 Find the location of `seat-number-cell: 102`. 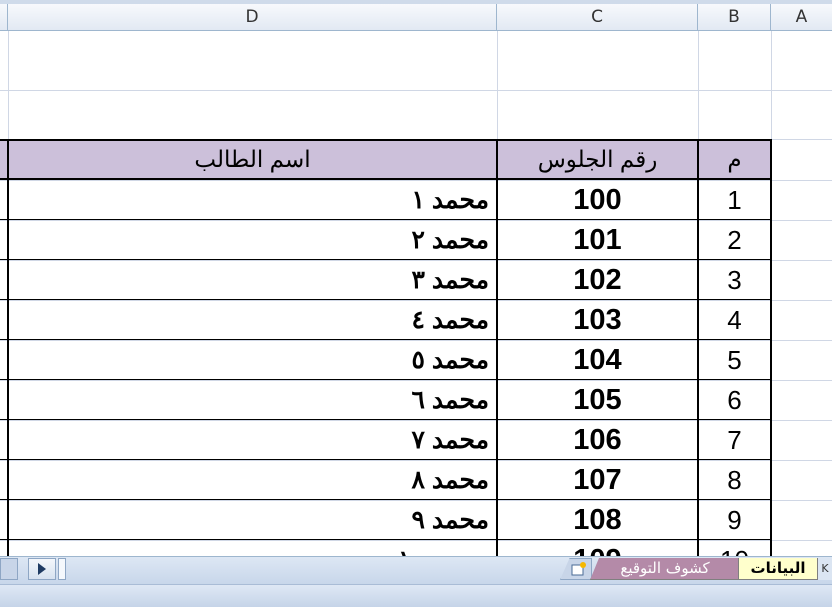

seat-number-cell: 102 is located at coordinates (597, 280).